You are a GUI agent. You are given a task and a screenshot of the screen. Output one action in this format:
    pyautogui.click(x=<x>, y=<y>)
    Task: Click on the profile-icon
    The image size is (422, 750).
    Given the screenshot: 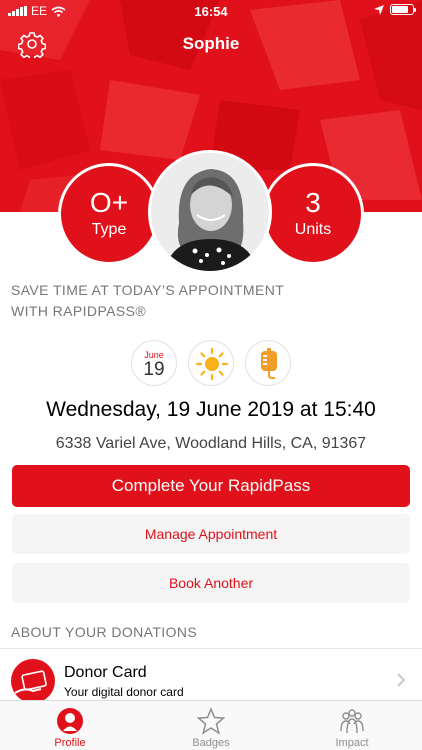 What is the action you would take?
    pyautogui.click(x=70, y=721)
    